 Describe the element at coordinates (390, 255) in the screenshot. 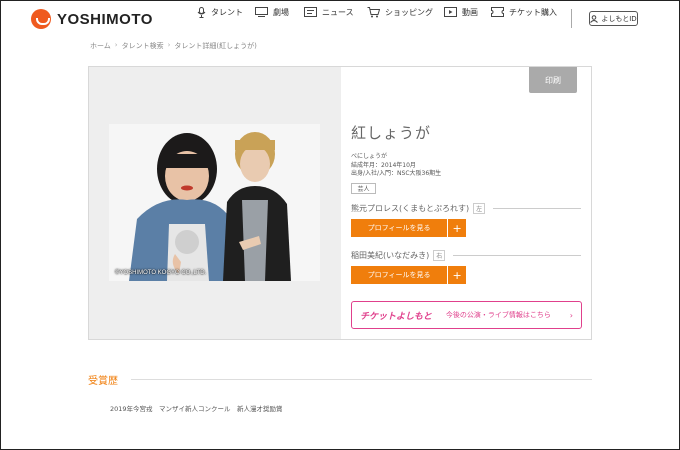

I see `member-name: 稲田美紀(いなだみき)` at that location.